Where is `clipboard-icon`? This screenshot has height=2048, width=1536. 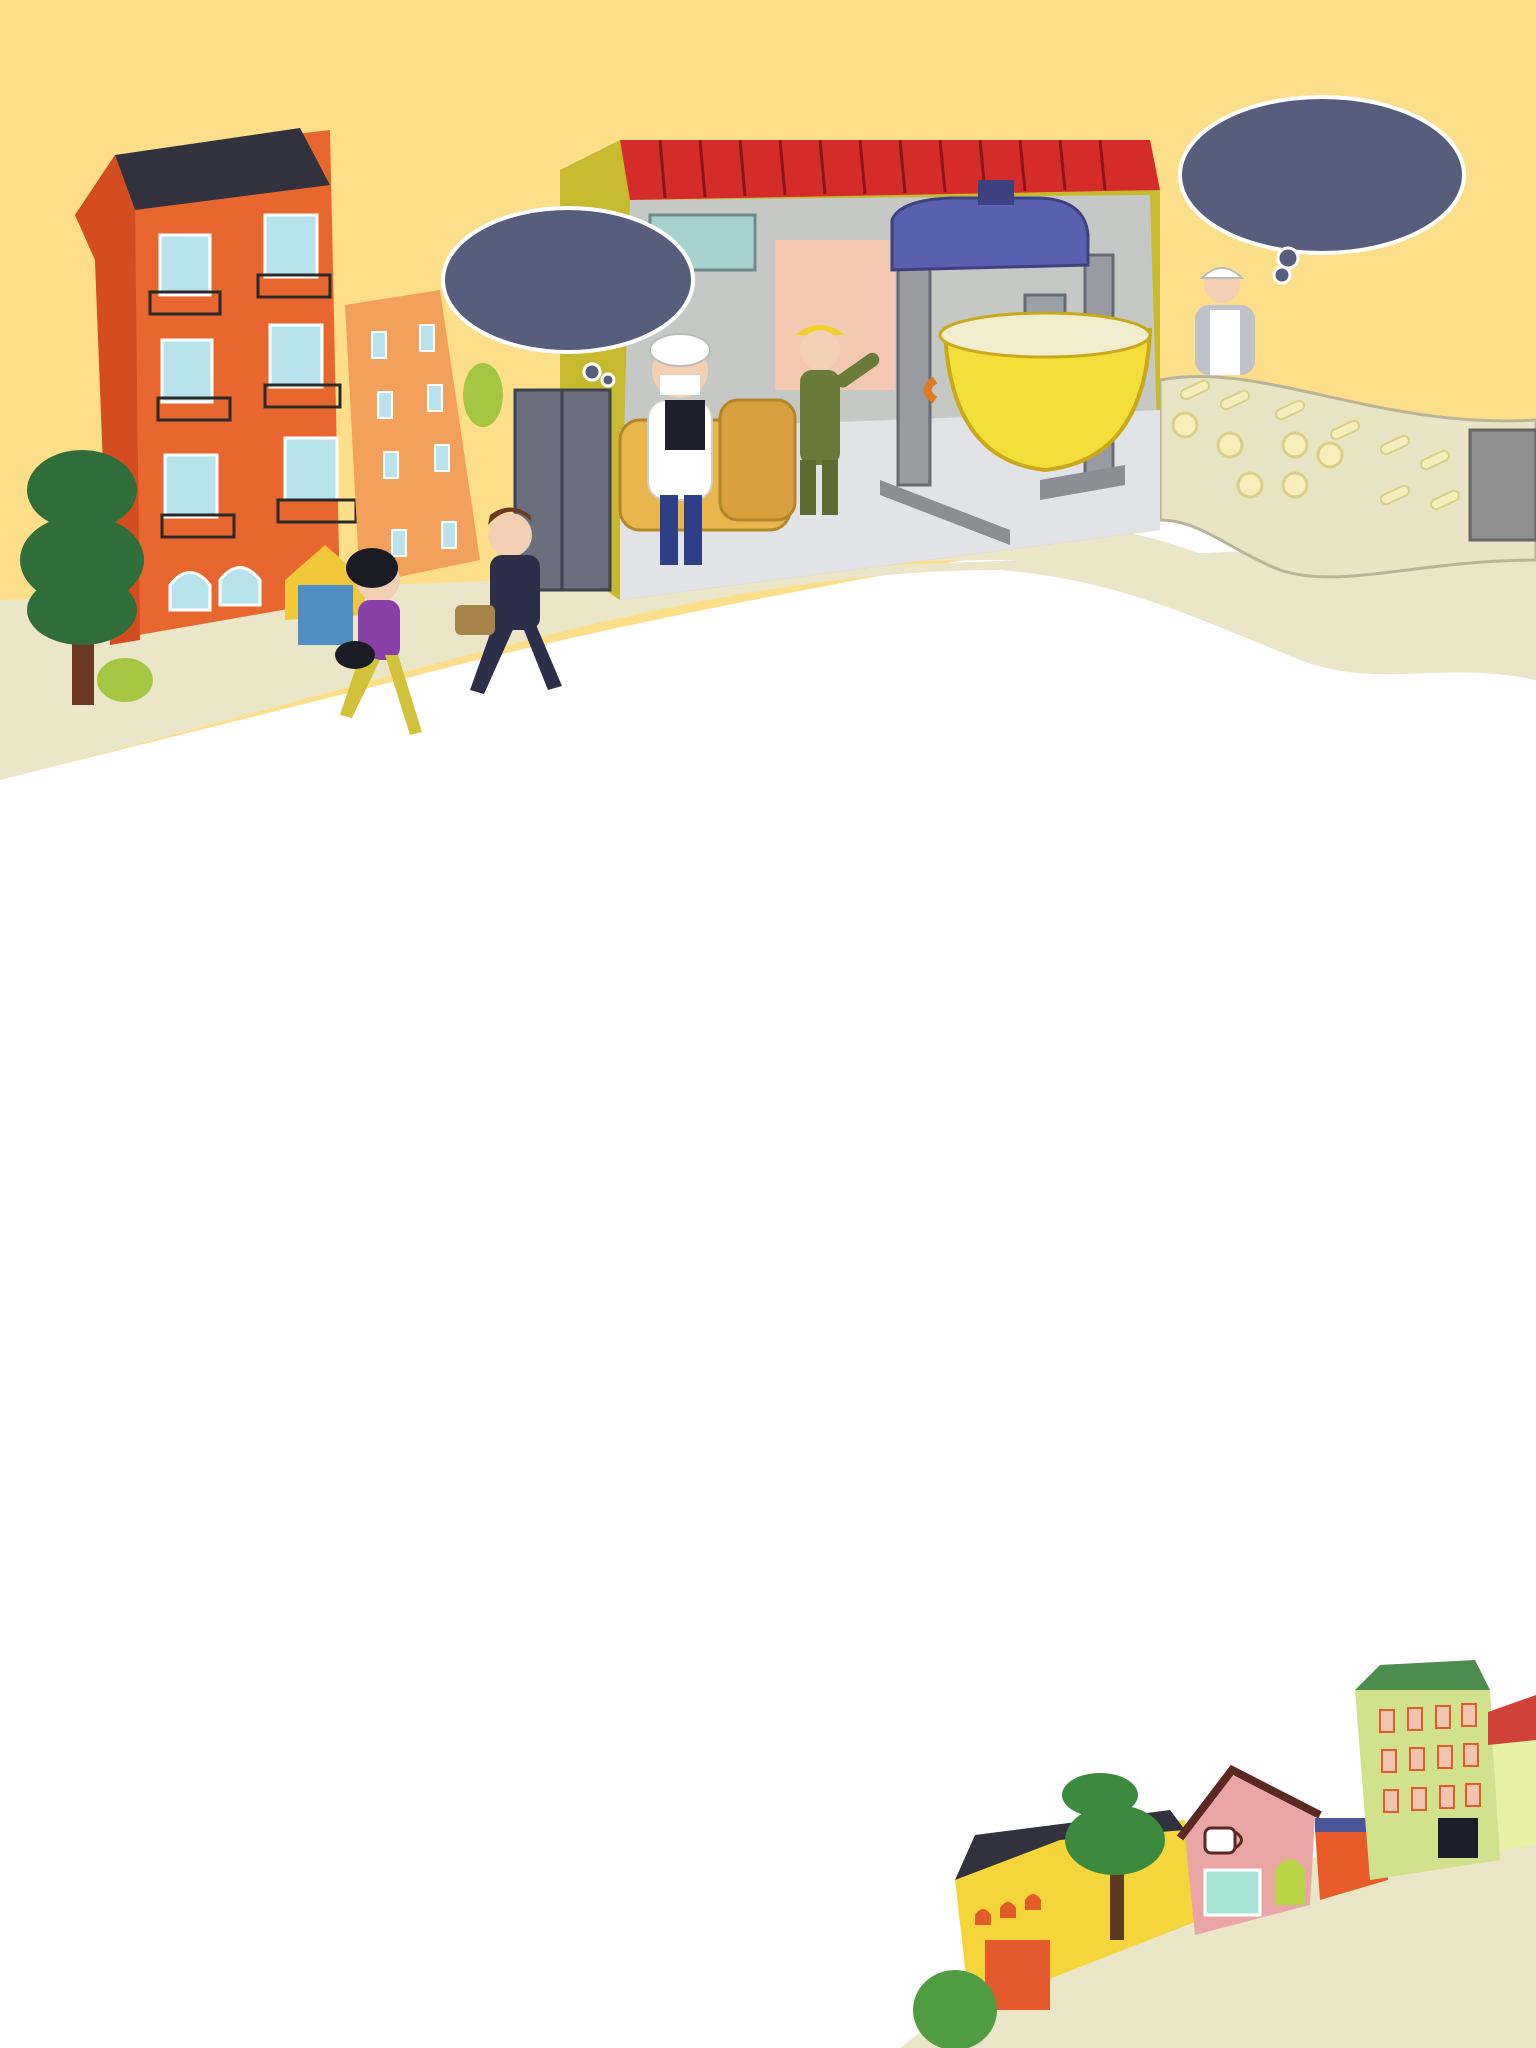 clipboard-icon is located at coordinates (685, 425).